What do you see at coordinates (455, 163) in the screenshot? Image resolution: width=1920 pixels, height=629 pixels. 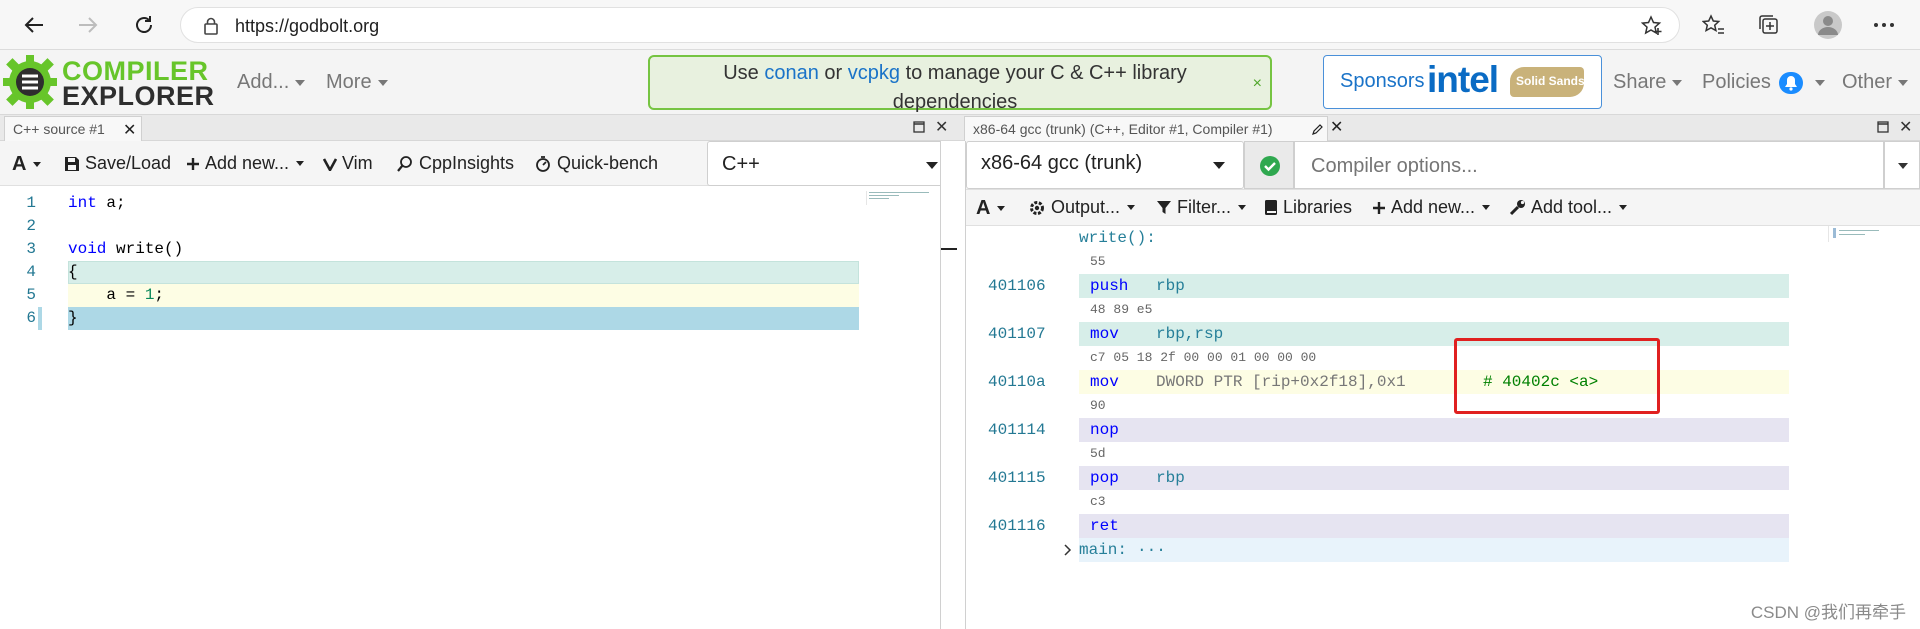 I see `cppinsights-button: CppInsights` at bounding box center [455, 163].